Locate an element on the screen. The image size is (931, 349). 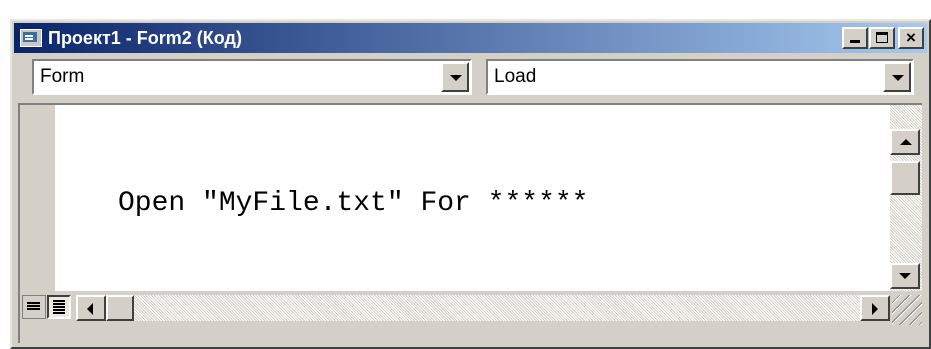
procedure-combobox-value: Load is located at coordinates (515, 76).